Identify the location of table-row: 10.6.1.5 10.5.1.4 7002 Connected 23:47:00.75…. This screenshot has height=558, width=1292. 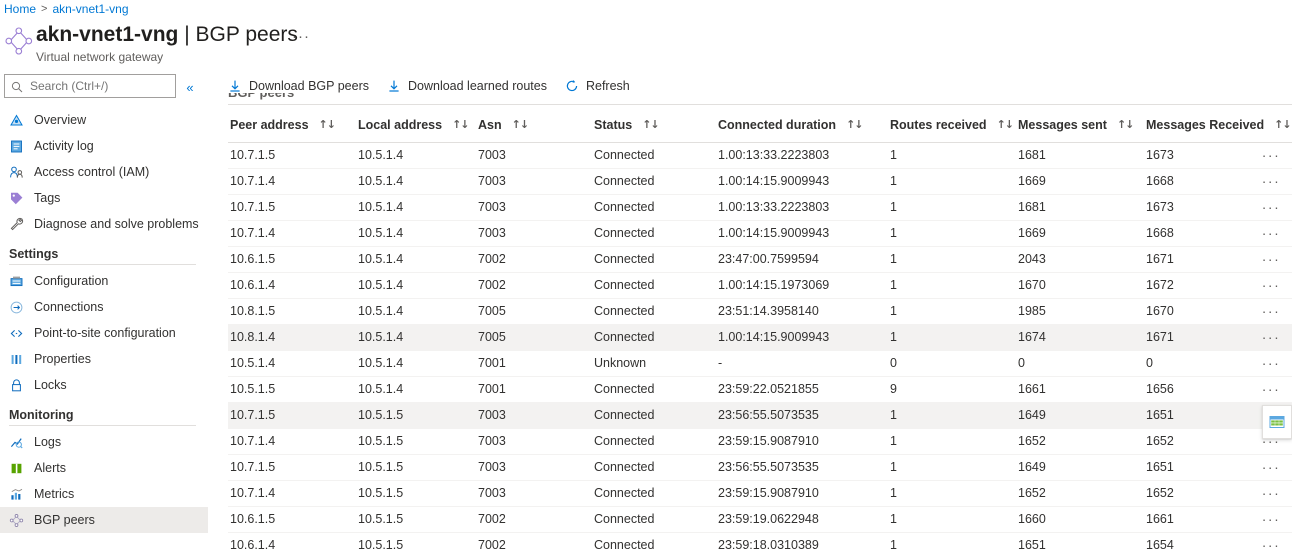
(760, 259).